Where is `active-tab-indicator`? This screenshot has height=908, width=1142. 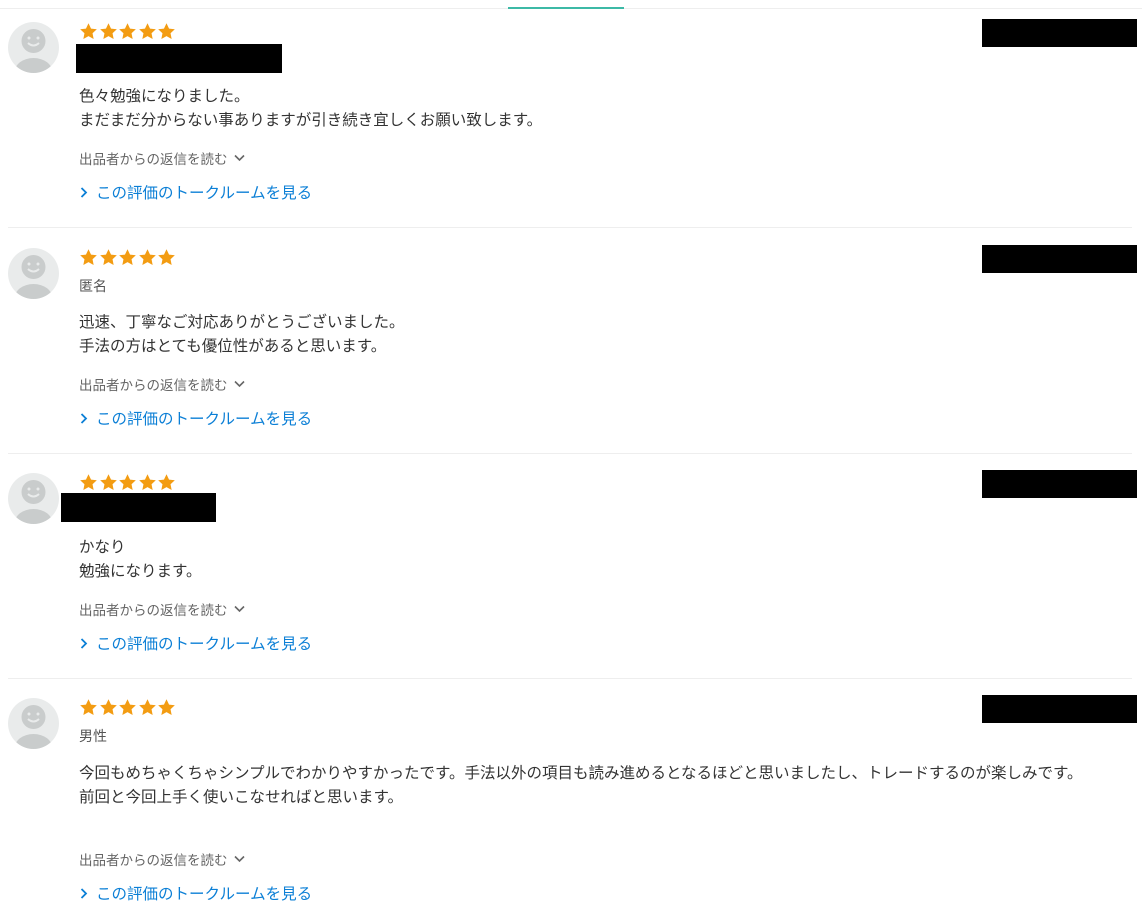 active-tab-indicator is located at coordinates (566, 8).